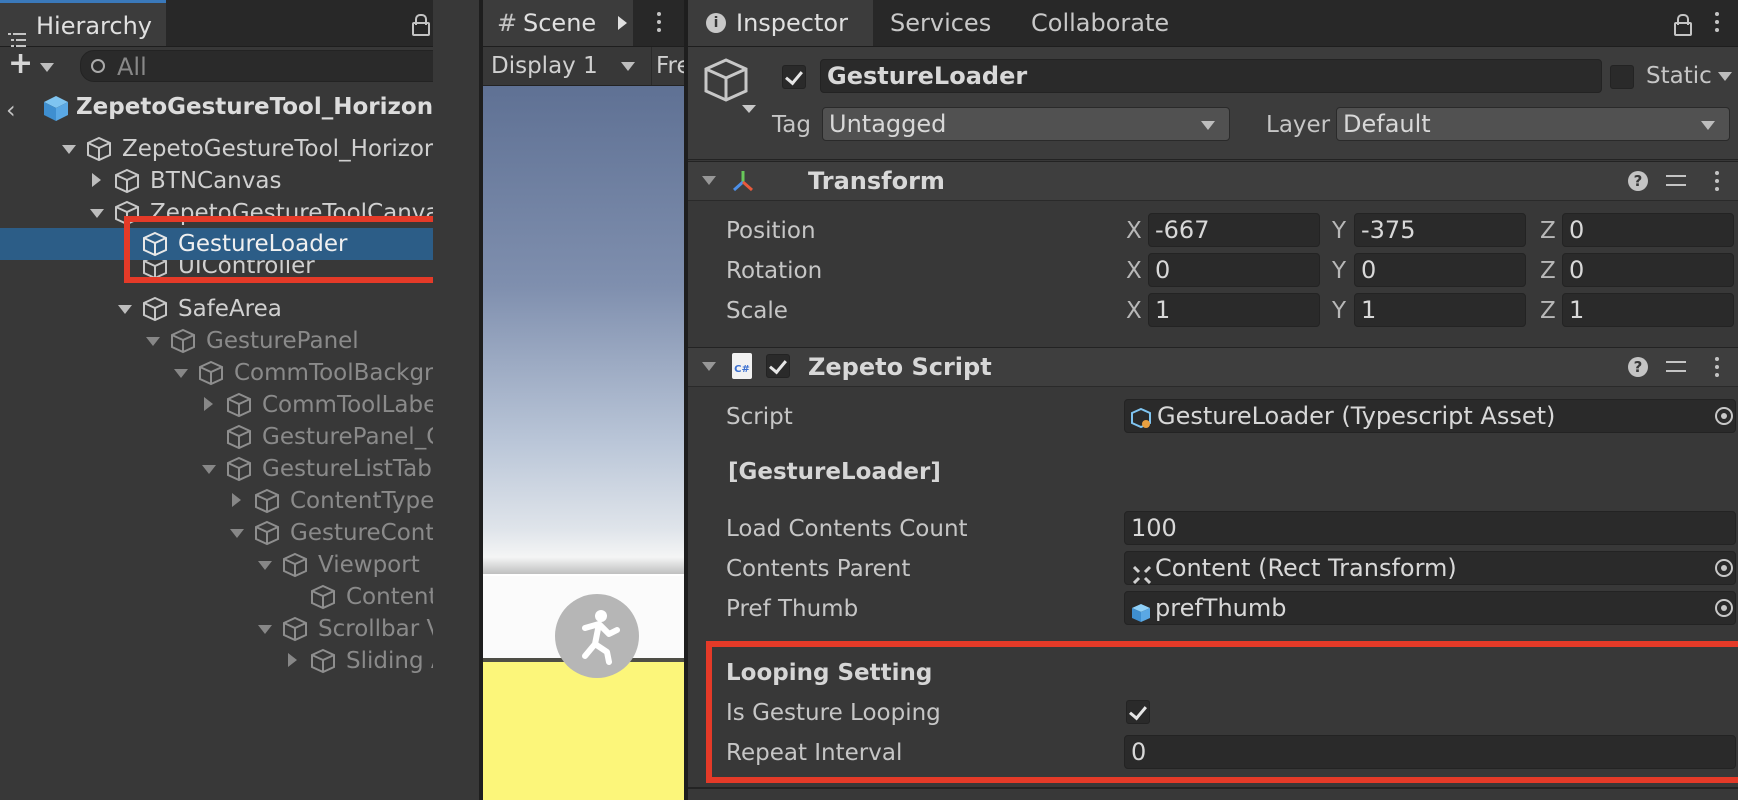  What do you see at coordinates (216, 108) in the screenshot?
I see `scene-root-row: ‹ ZepetoGestureTool_Horizontal` at bounding box center [216, 108].